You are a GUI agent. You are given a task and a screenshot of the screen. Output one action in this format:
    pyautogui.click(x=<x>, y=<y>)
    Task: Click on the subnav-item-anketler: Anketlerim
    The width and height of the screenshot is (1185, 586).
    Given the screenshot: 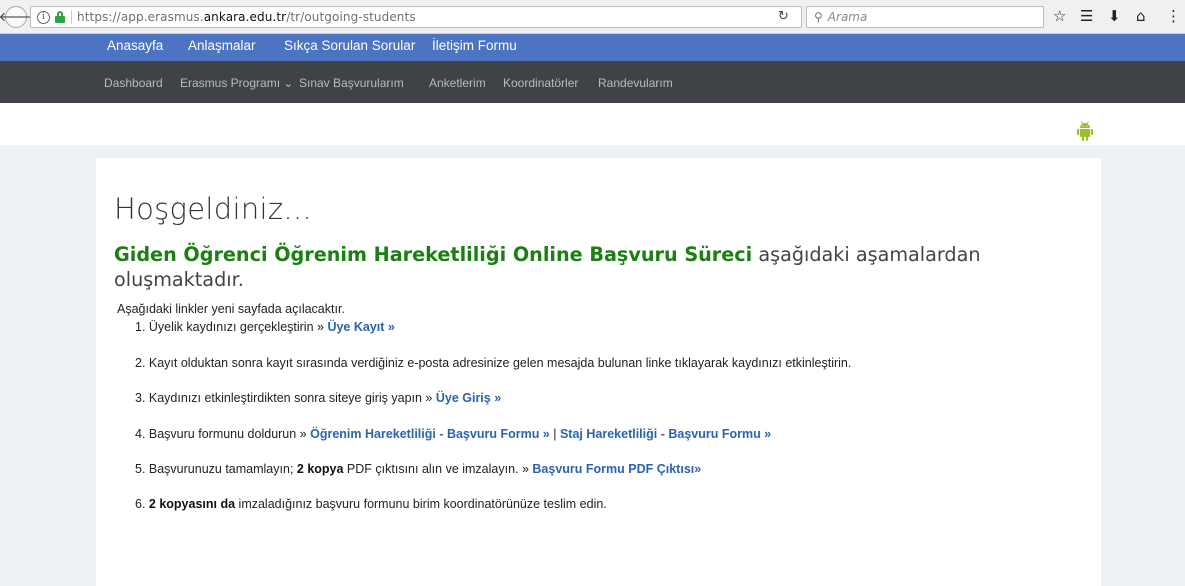 What is the action you would take?
    pyautogui.click(x=457, y=83)
    